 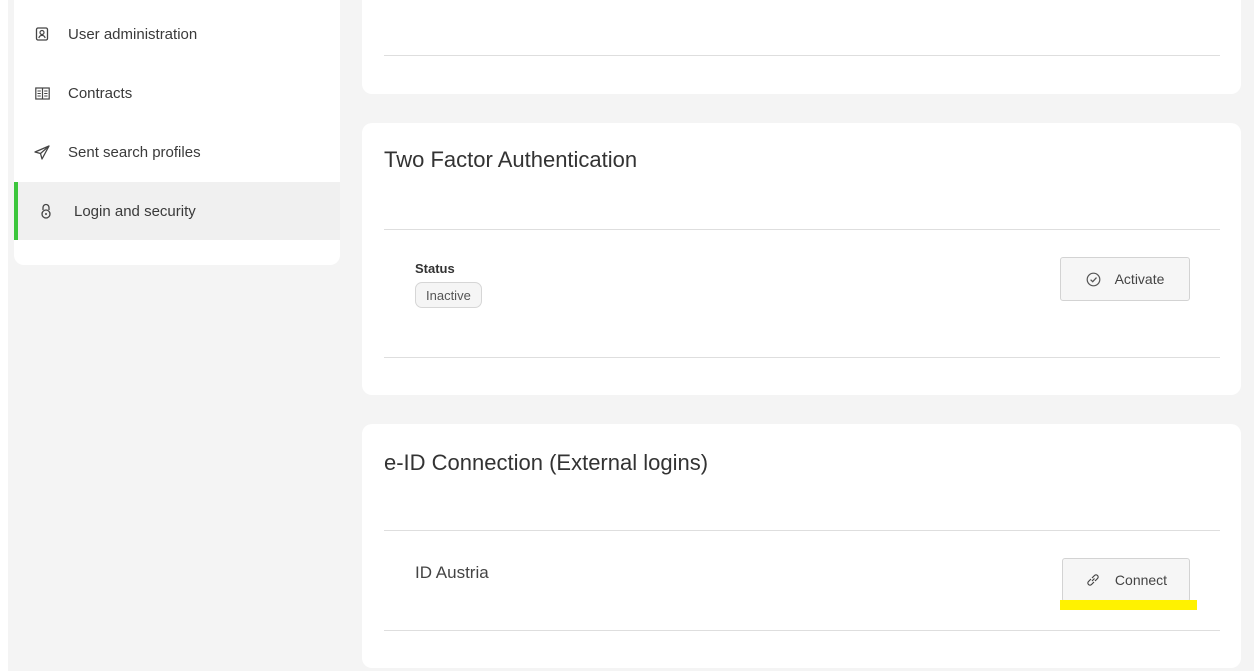 I want to click on sidebar-item-label: Contracts, so click(x=100, y=93).